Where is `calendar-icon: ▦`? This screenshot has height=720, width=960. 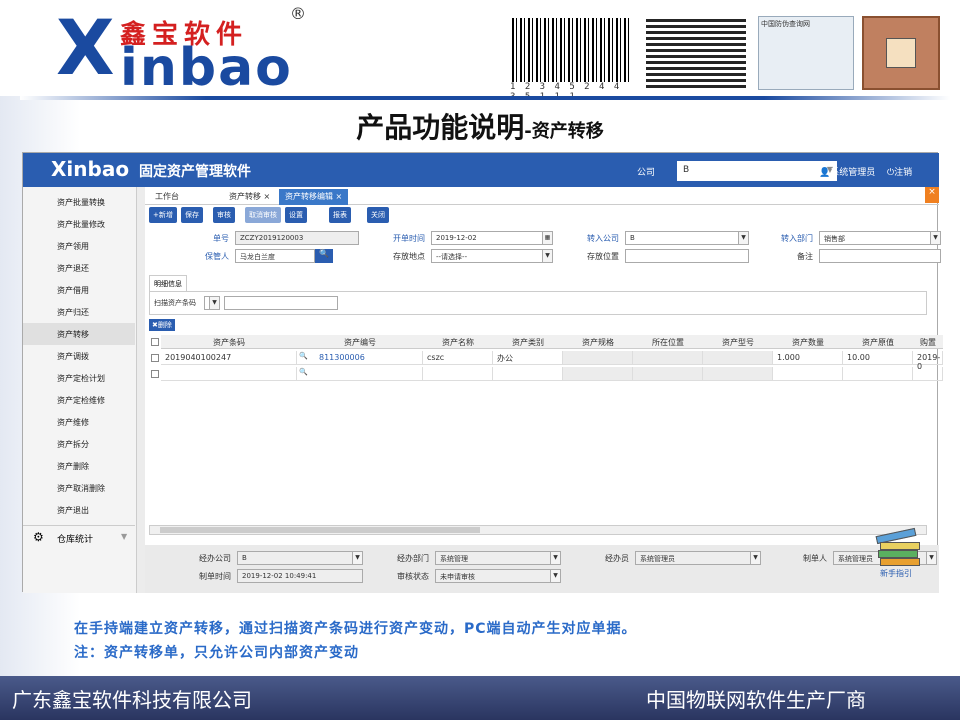
calendar-icon: ▦ is located at coordinates (547, 238).